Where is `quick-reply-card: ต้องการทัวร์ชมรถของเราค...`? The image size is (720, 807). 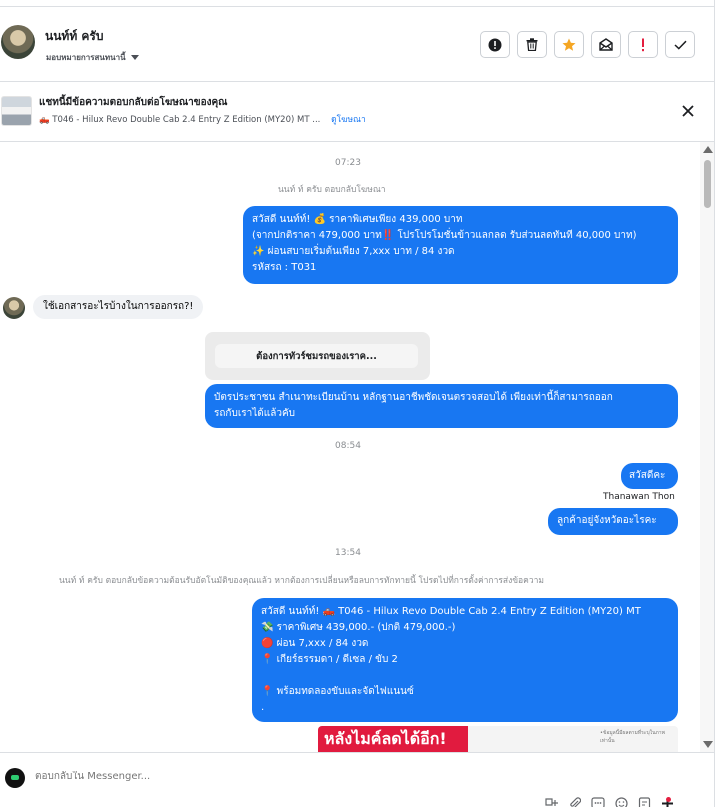 quick-reply-card: ต้องการทัวร์ชมรถของเราค... is located at coordinates (317, 356).